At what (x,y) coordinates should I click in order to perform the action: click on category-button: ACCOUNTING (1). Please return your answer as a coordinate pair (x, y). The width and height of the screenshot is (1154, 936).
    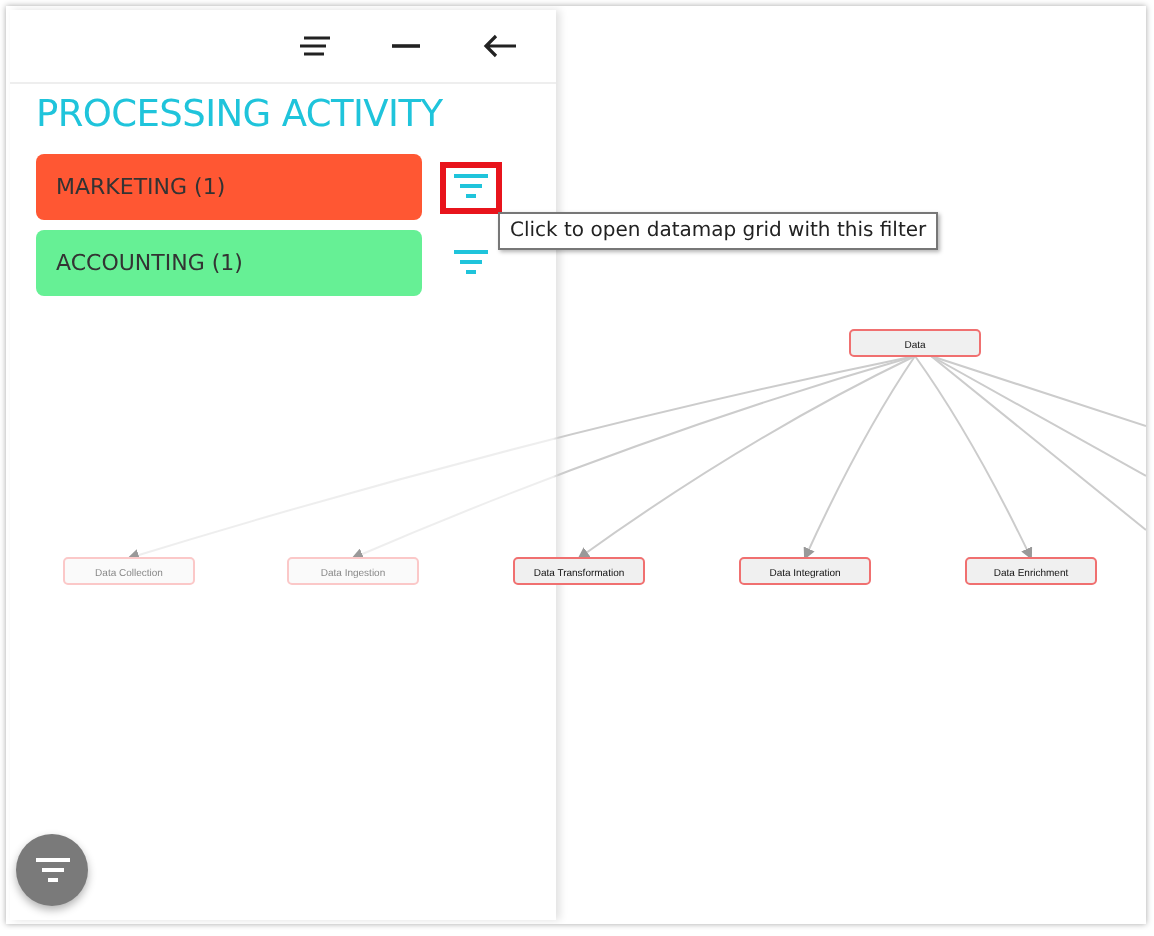
    Looking at the image, I should click on (229, 263).